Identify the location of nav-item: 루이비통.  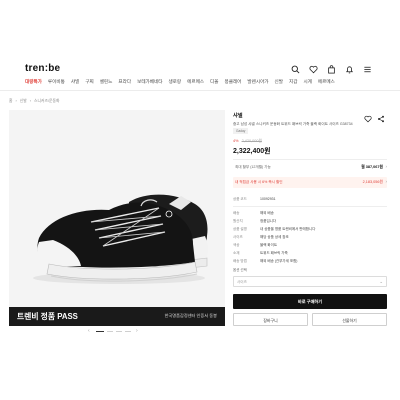
(56, 82).